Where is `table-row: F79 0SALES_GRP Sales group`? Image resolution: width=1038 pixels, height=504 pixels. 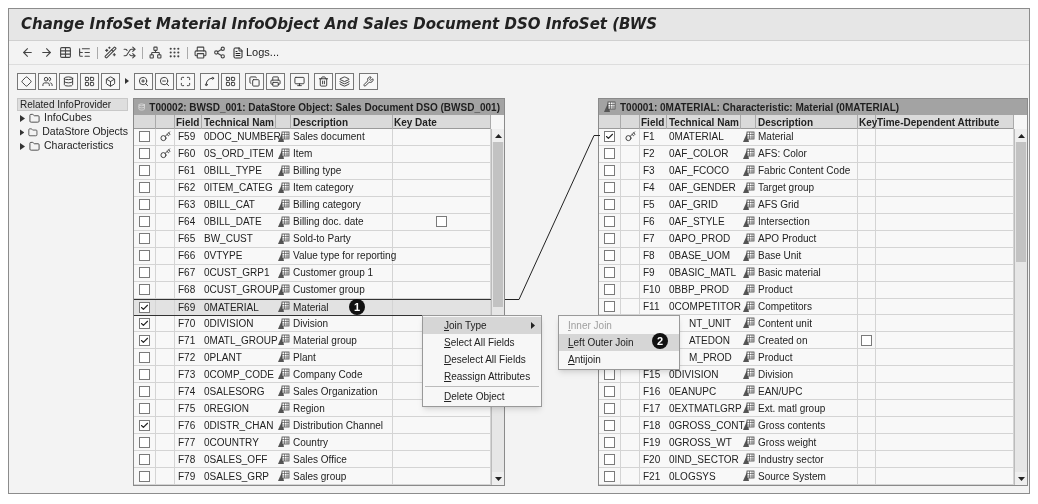
table-row: F79 0SALES_GRP Sales group is located at coordinates (312, 477).